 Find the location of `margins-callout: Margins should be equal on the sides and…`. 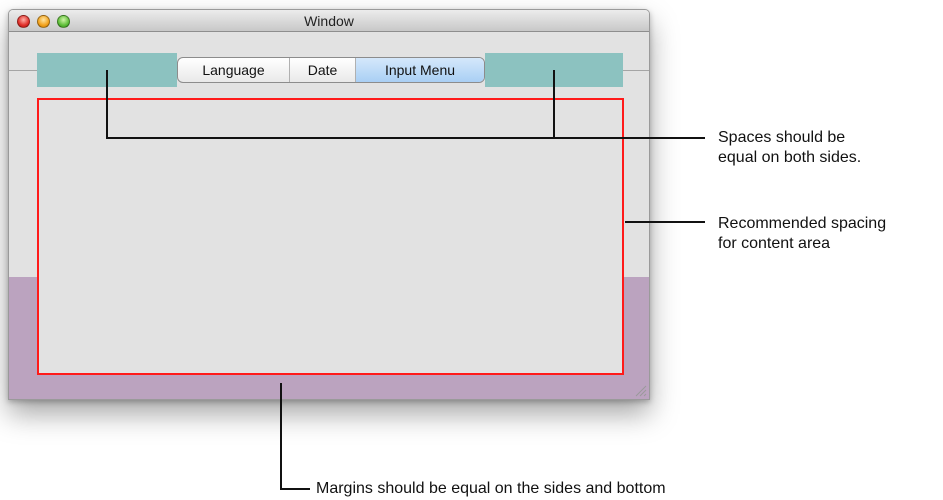

margins-callout: Margins should be equal on the sides and… is located at coordinates (491, 488).